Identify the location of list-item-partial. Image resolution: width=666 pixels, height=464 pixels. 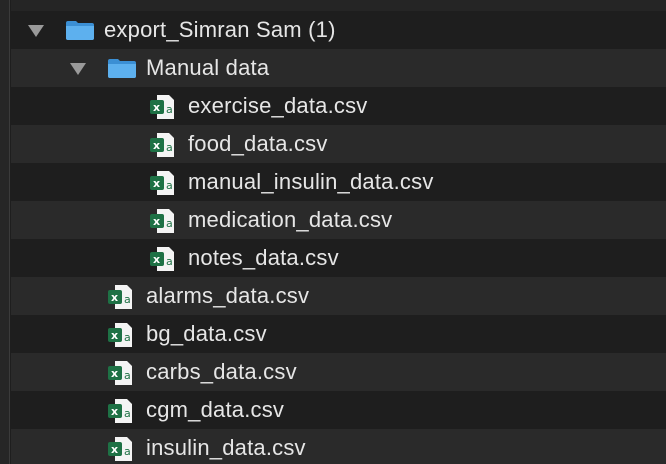
(338, 5).